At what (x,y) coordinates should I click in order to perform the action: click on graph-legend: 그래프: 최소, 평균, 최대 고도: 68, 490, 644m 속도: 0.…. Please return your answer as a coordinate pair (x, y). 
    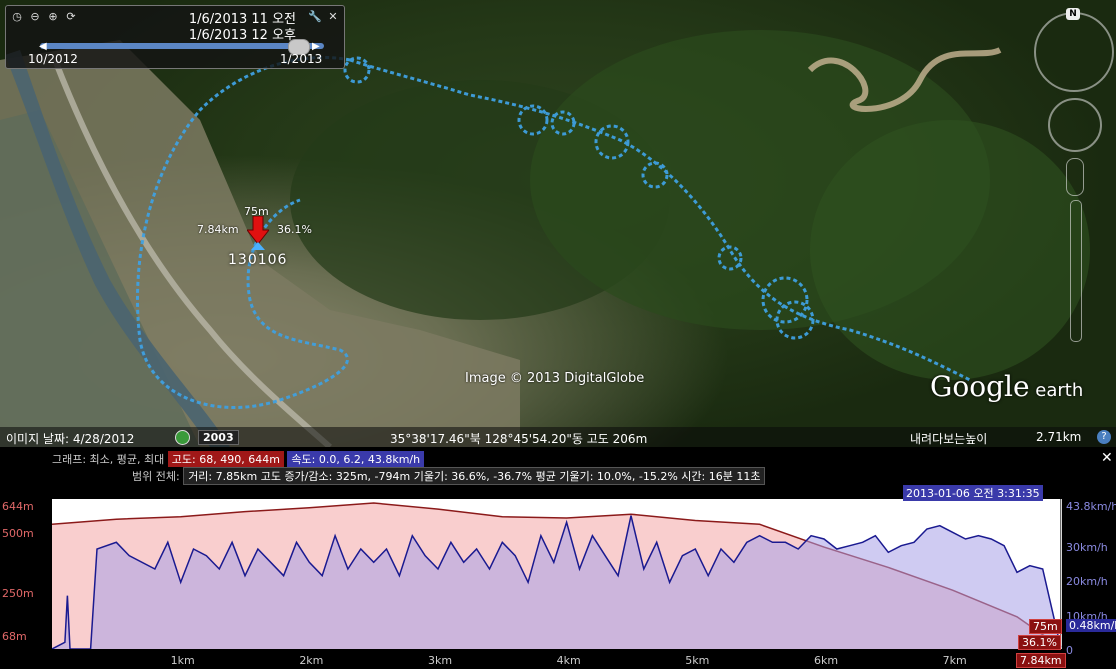
    Looking at the image, I should click on (238, 459).